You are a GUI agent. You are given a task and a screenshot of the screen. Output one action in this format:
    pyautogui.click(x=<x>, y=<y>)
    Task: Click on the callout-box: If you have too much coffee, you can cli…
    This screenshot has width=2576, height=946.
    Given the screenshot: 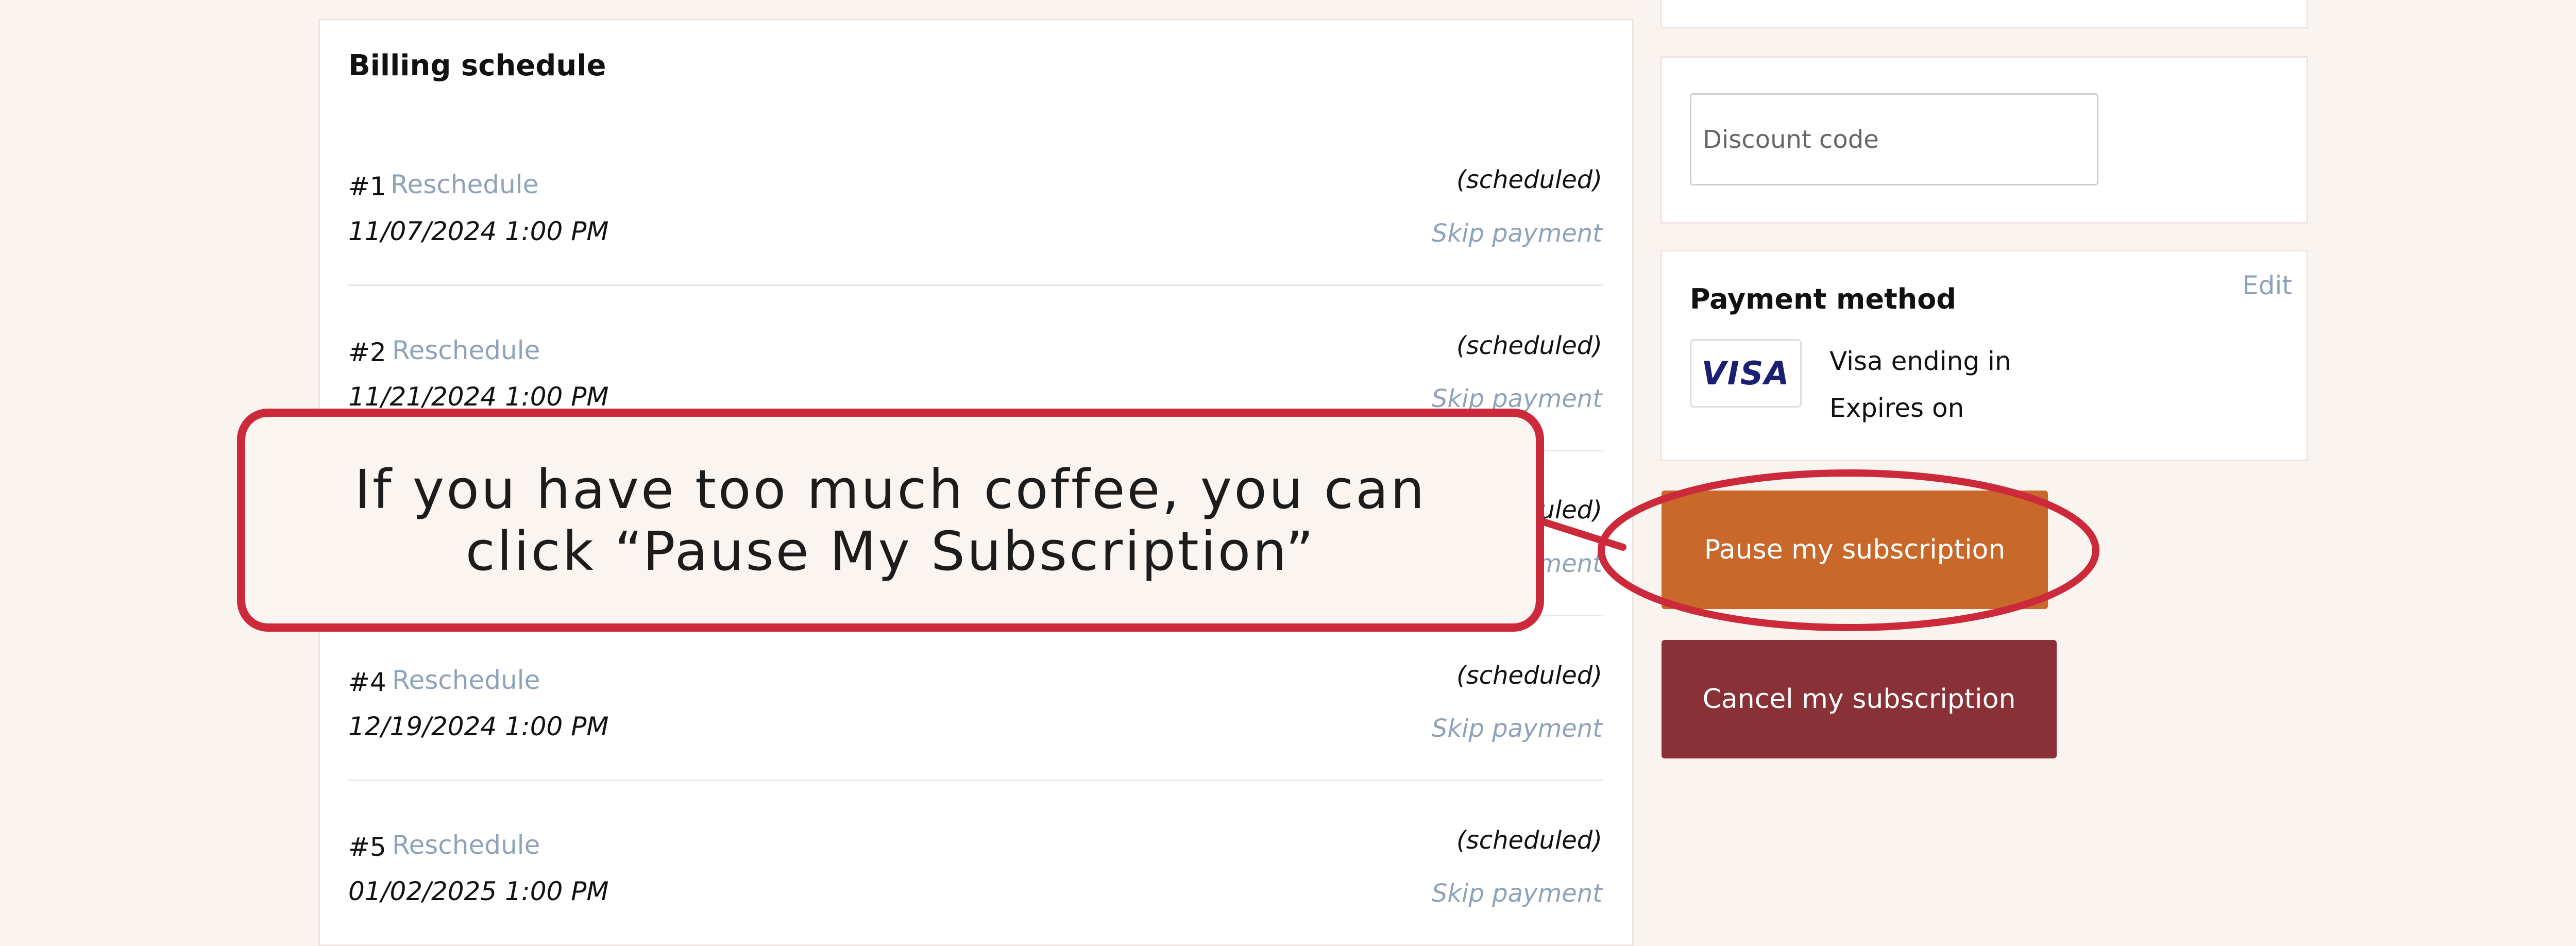 What is the action you would take?
    pyautogui.click(x=890, y=520)
    